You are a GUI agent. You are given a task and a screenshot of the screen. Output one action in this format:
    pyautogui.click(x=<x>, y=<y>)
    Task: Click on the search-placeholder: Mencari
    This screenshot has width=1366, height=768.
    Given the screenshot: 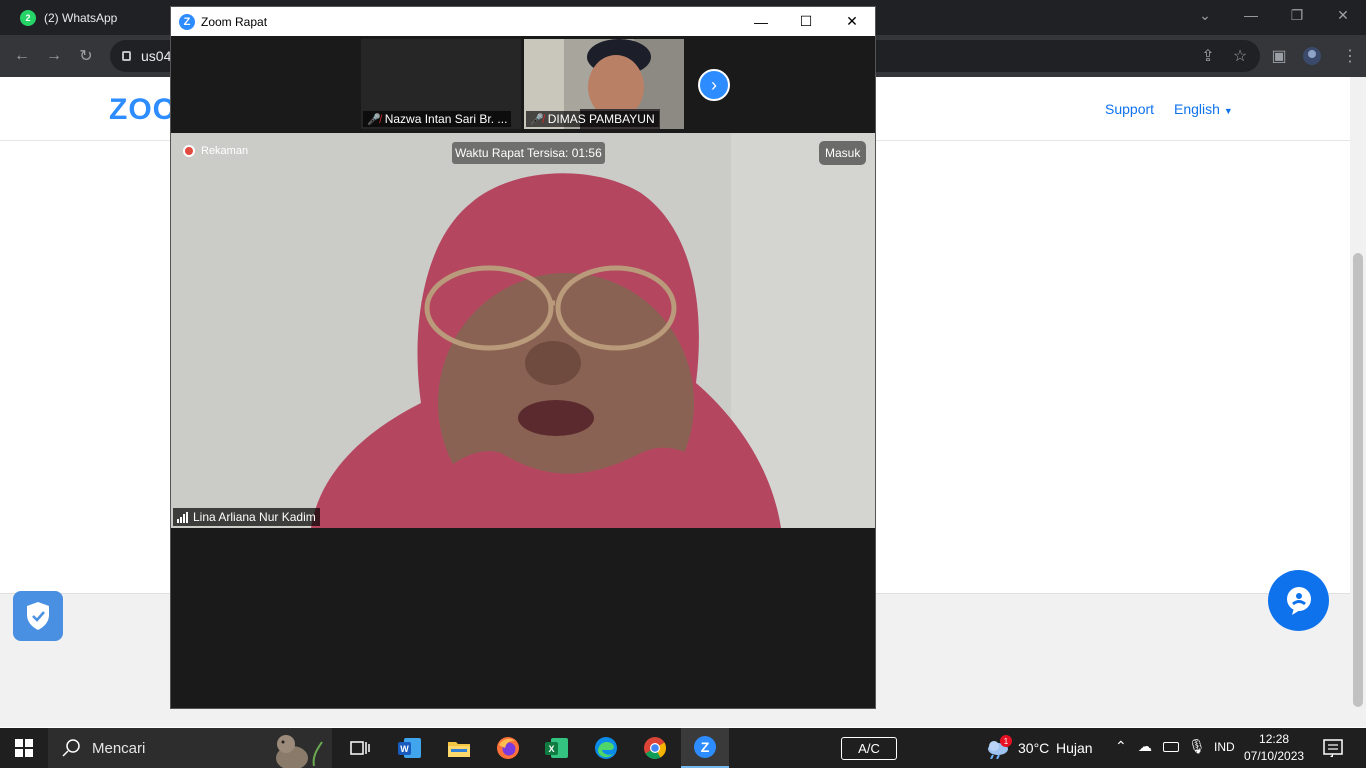 What is the action you would take?
    pyautogui.click(x=119, y=748)
    